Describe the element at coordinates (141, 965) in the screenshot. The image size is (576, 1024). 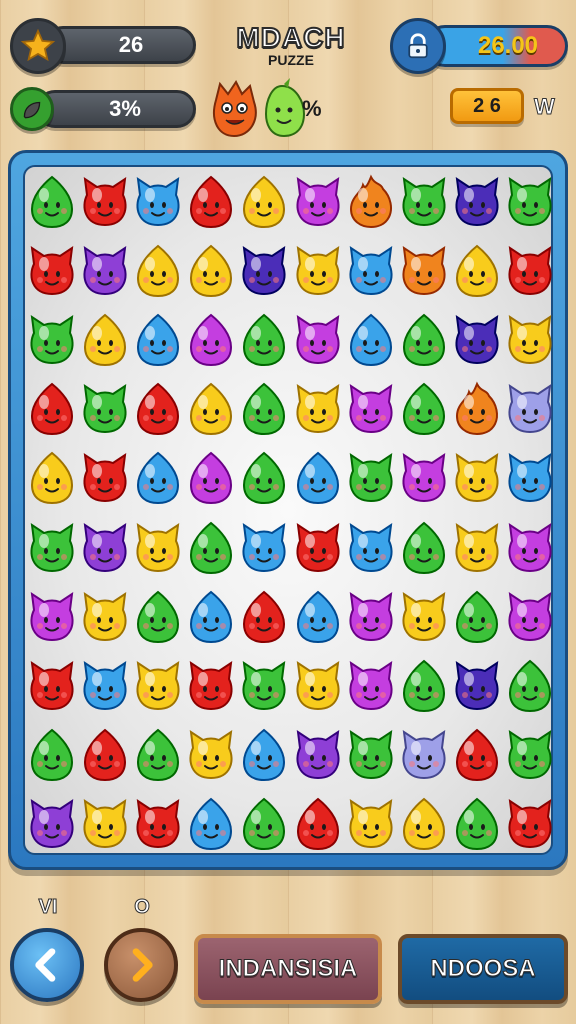
I see `next-button` at that location.